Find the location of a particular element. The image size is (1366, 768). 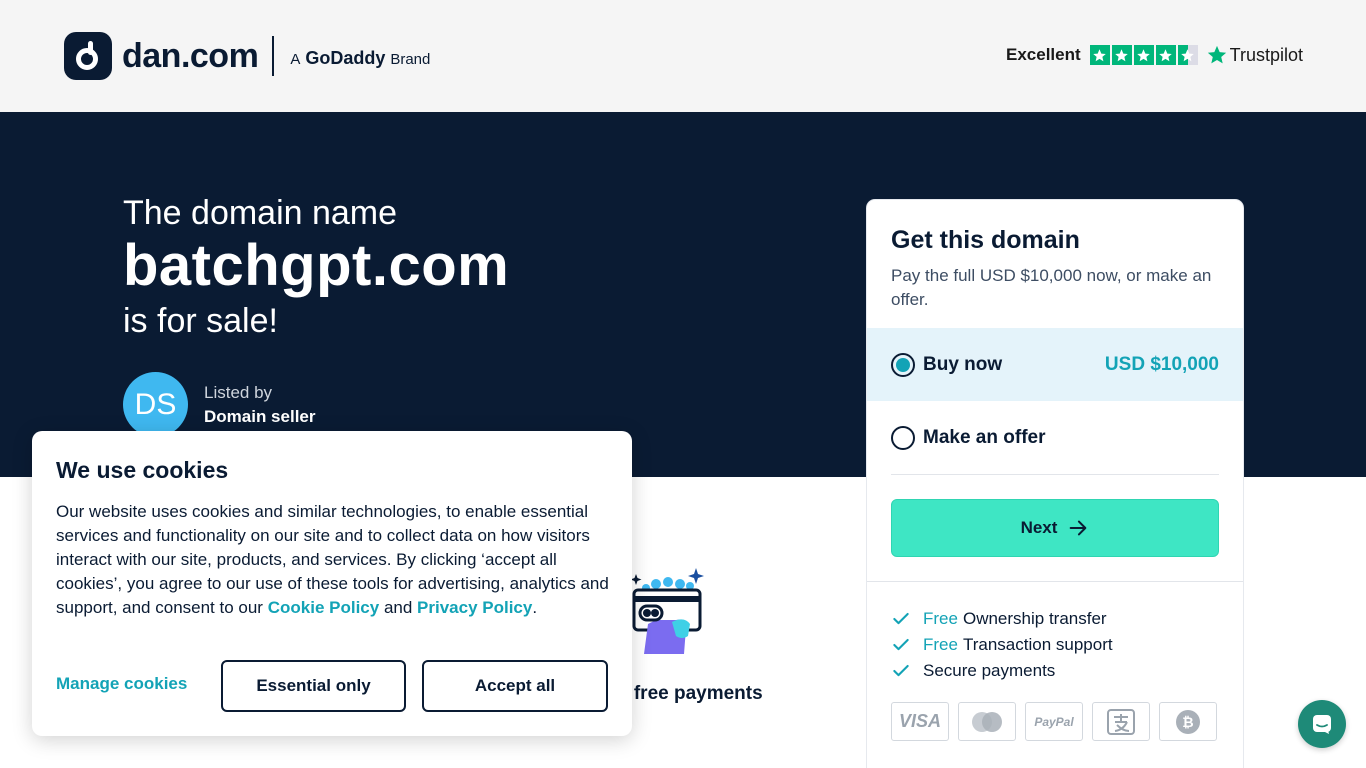

paypal-icon: PayPal is located at coordinates (1054, 721).